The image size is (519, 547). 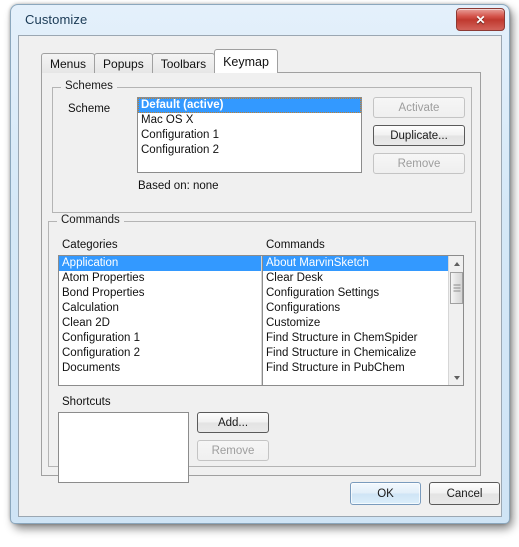 I want to click on window-title: Customize, so click(x=56, y=19).